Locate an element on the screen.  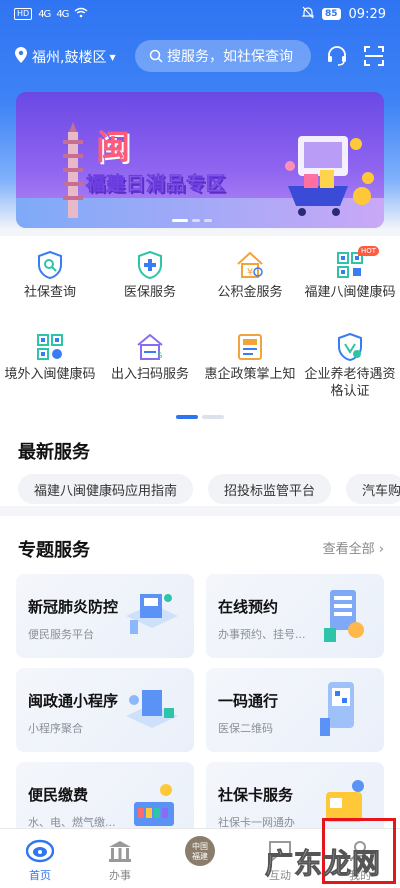
service-label: 医保服务 is located at coordinates (149, 292).